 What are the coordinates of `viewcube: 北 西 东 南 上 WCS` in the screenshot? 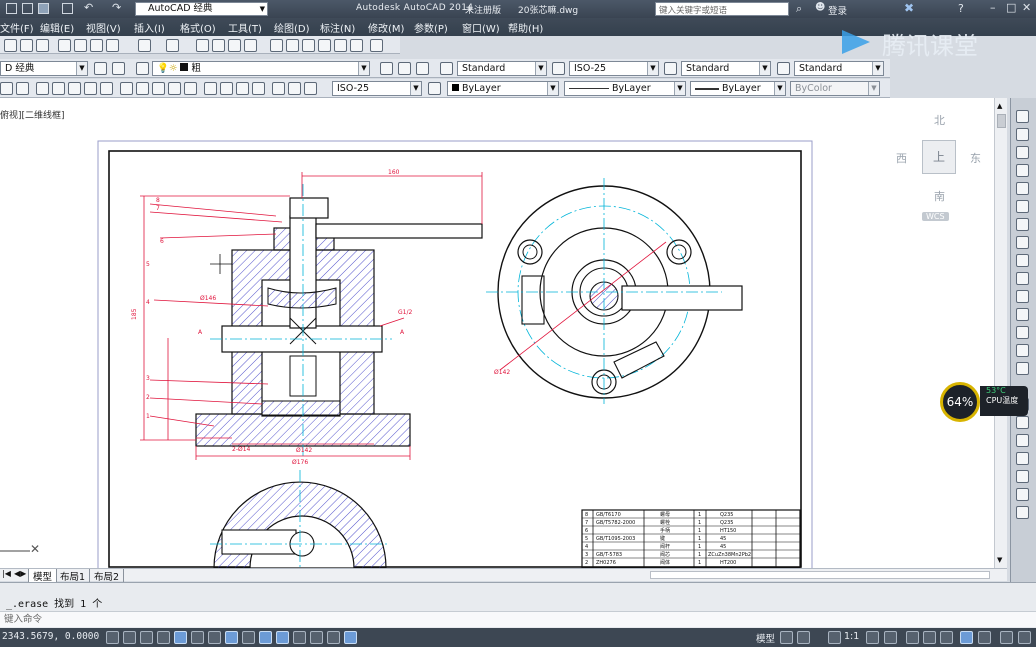 It's located at (941, 168).